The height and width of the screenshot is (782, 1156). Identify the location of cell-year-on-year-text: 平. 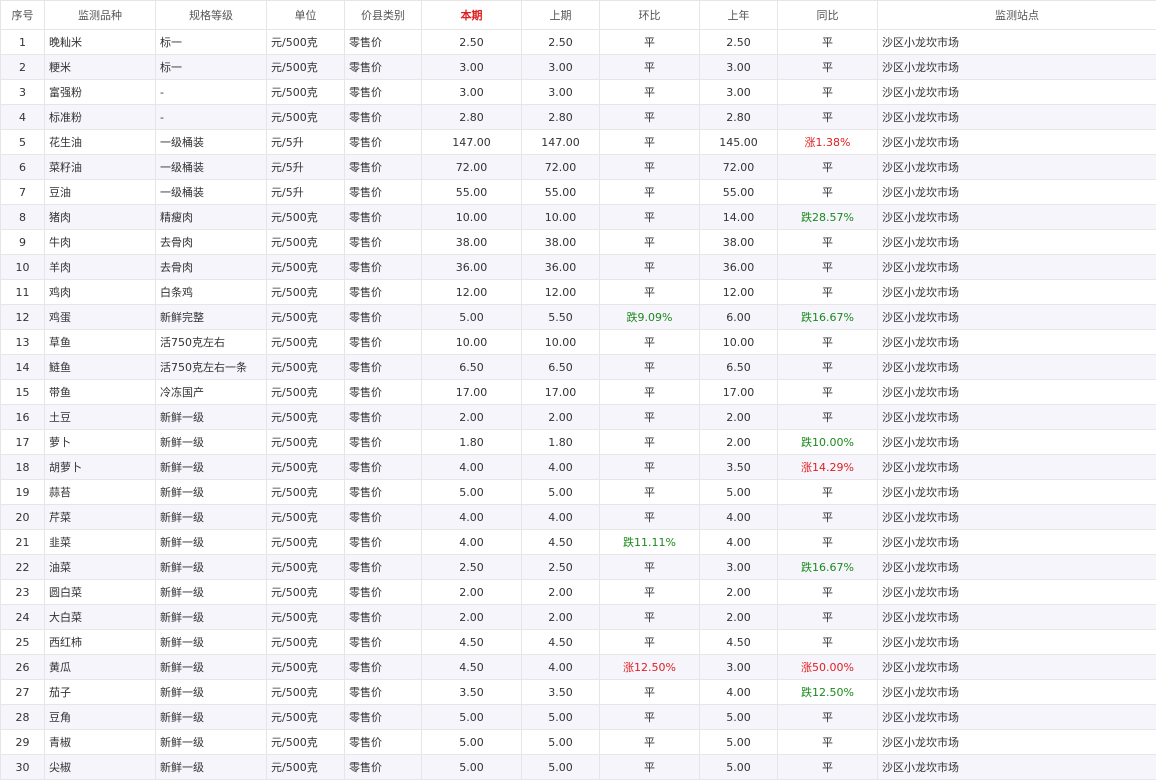
(827, 292).